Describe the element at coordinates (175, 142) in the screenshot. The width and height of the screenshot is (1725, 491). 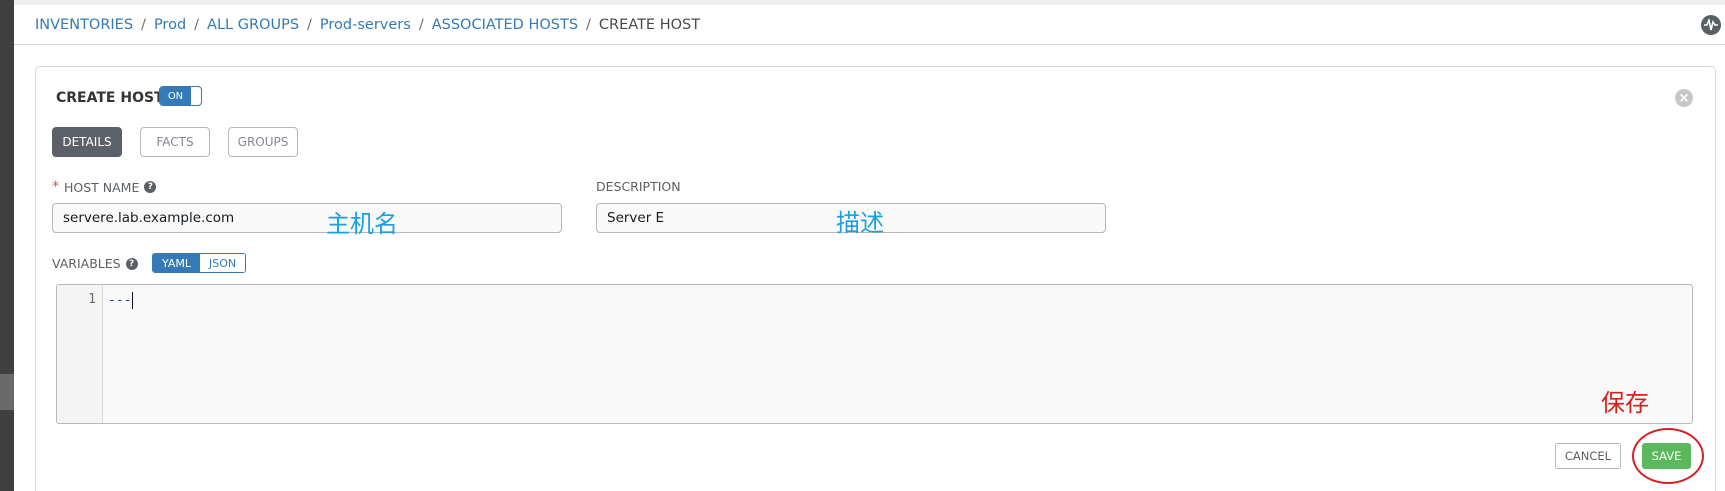
I see `tab-facts: FACTS` at that location.